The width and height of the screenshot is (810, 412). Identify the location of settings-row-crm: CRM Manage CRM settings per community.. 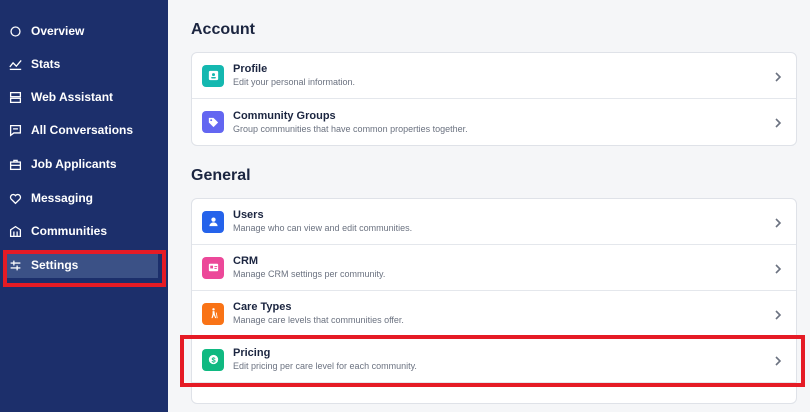
(494, 268).